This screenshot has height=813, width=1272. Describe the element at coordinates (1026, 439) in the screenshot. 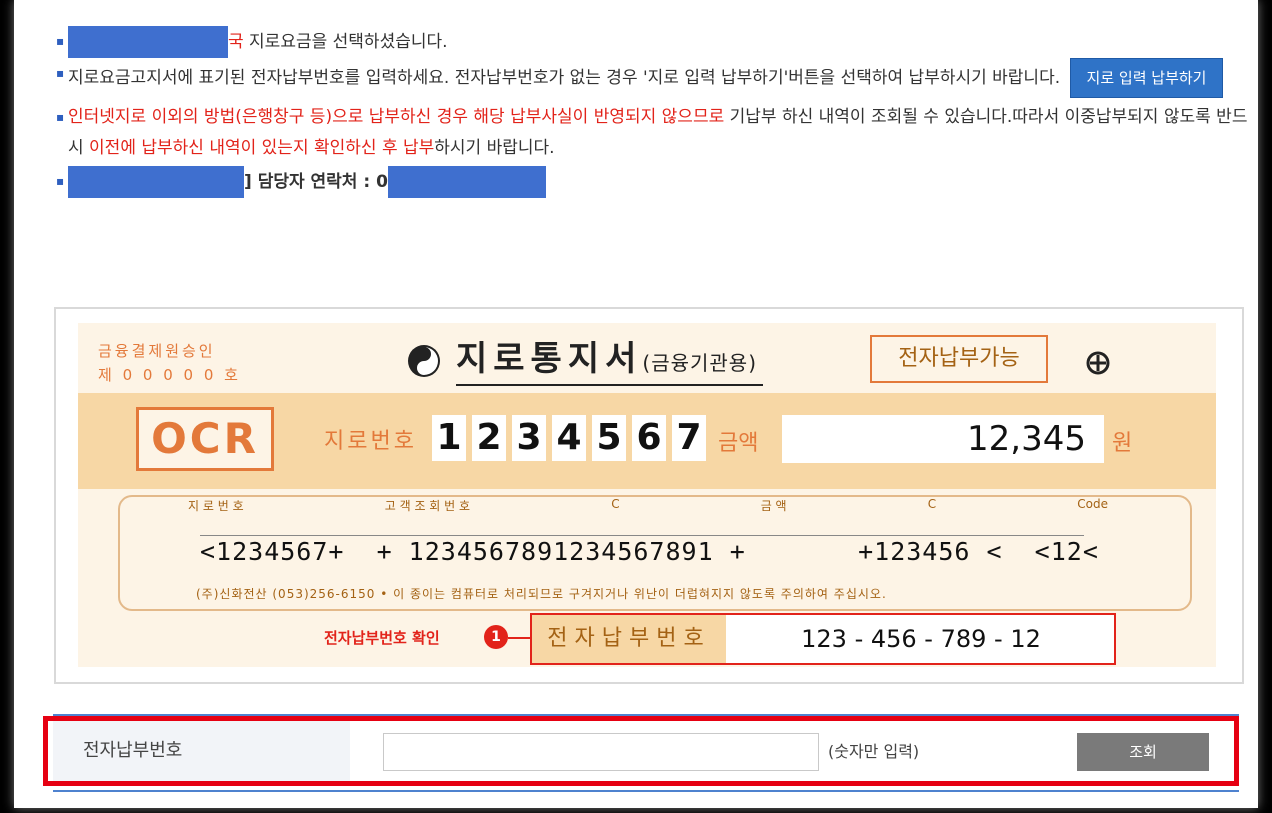

I see `amount-value: 12,345` at that location.